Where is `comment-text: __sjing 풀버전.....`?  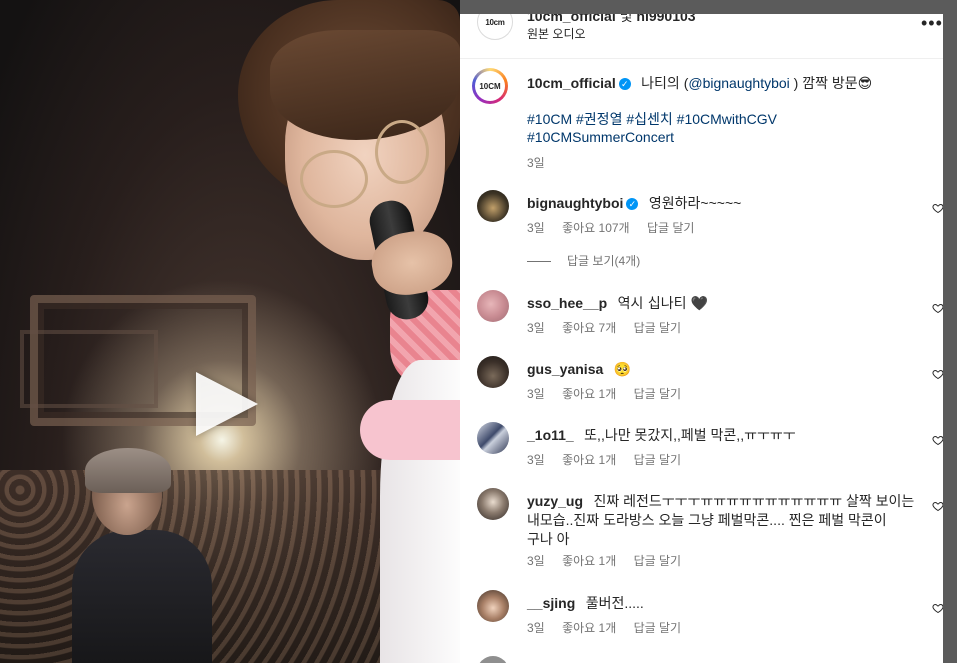 comment-text: __sjing 풀버전..... is located at coordinates (722, 603).